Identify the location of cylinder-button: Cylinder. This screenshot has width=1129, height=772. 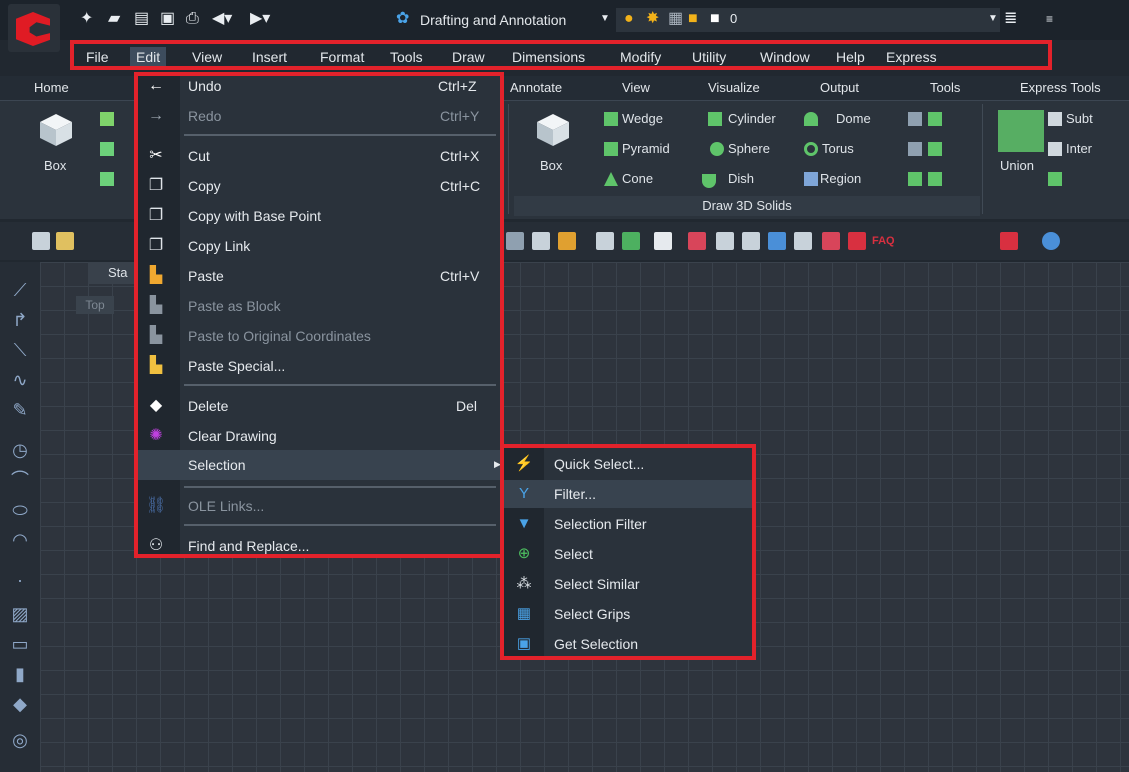
(752, 118).